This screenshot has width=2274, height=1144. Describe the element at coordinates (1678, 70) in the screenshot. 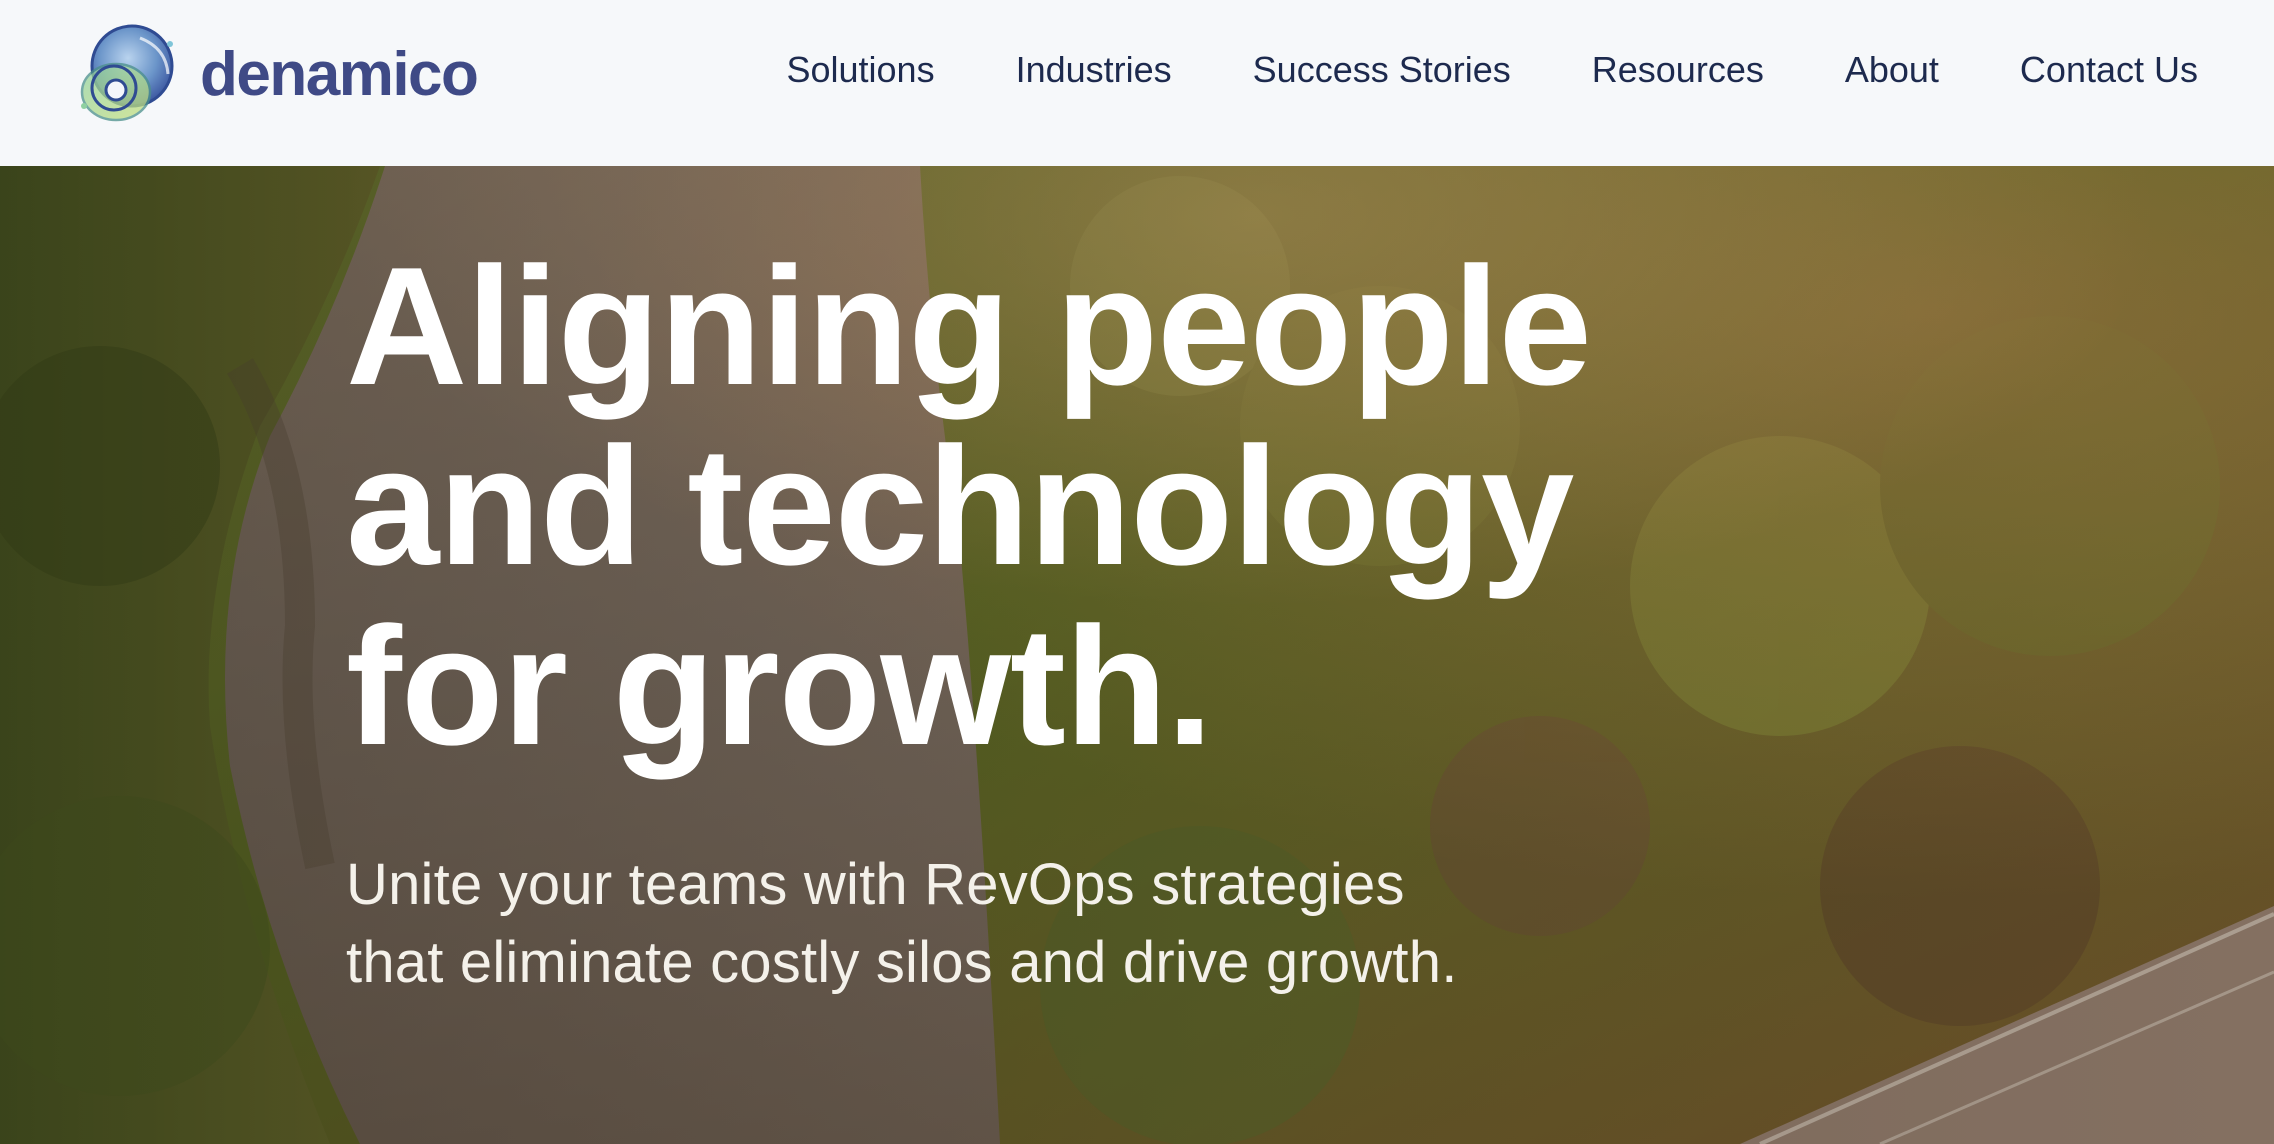

I see `nav-link-resources: Resources` at that location.